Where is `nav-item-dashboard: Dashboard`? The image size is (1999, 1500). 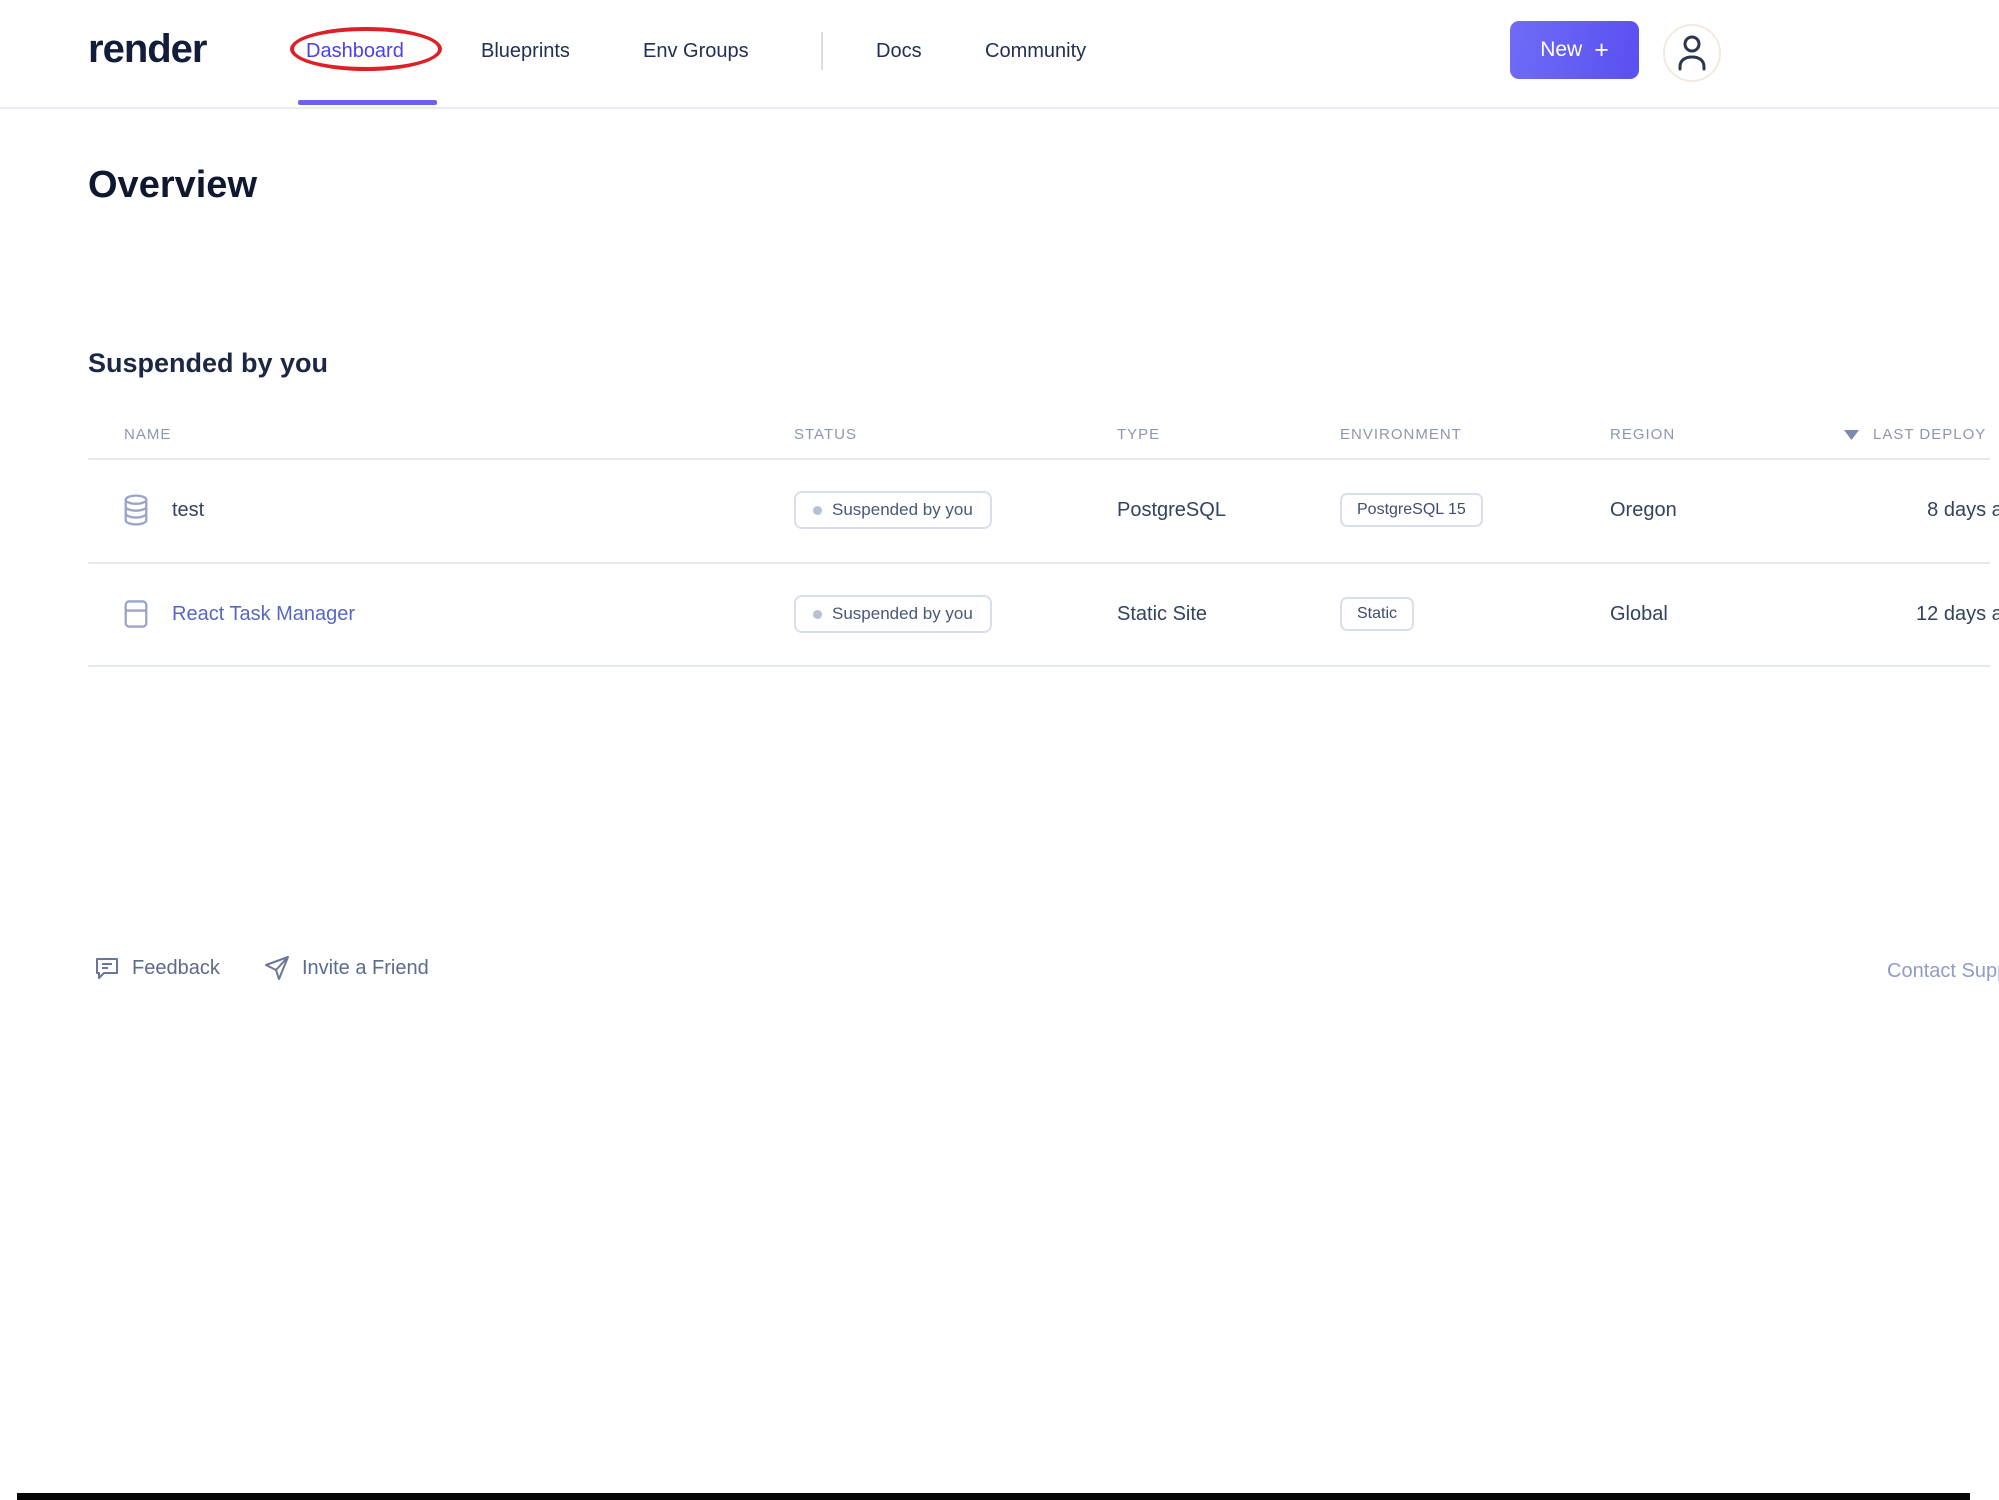
nav-item-dashboard: Dashboard is located at coordinates (355, 51).